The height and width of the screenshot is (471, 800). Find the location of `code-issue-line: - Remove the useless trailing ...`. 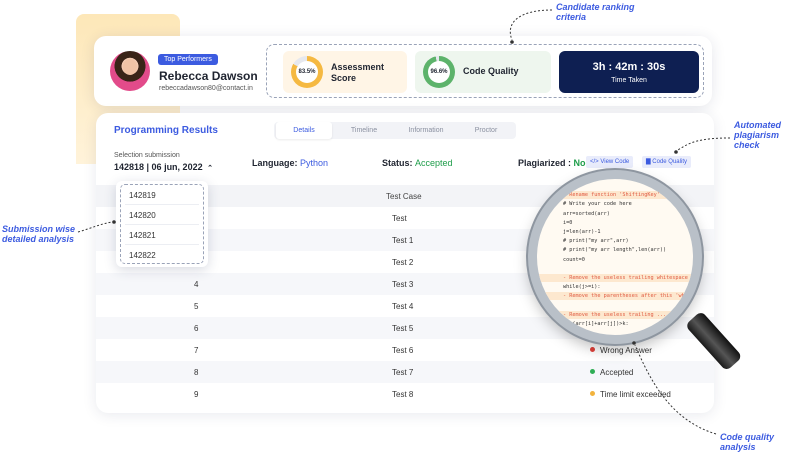

code-issue-line: - Remove the useless trailing ... is located at coordinates (615, 314).